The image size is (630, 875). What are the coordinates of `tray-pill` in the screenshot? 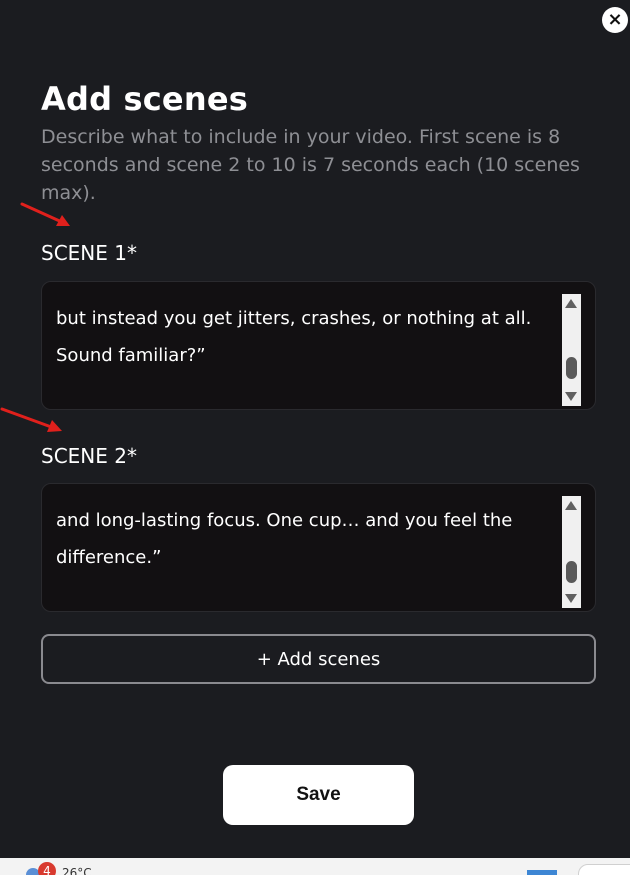 It's located at (604, 869).